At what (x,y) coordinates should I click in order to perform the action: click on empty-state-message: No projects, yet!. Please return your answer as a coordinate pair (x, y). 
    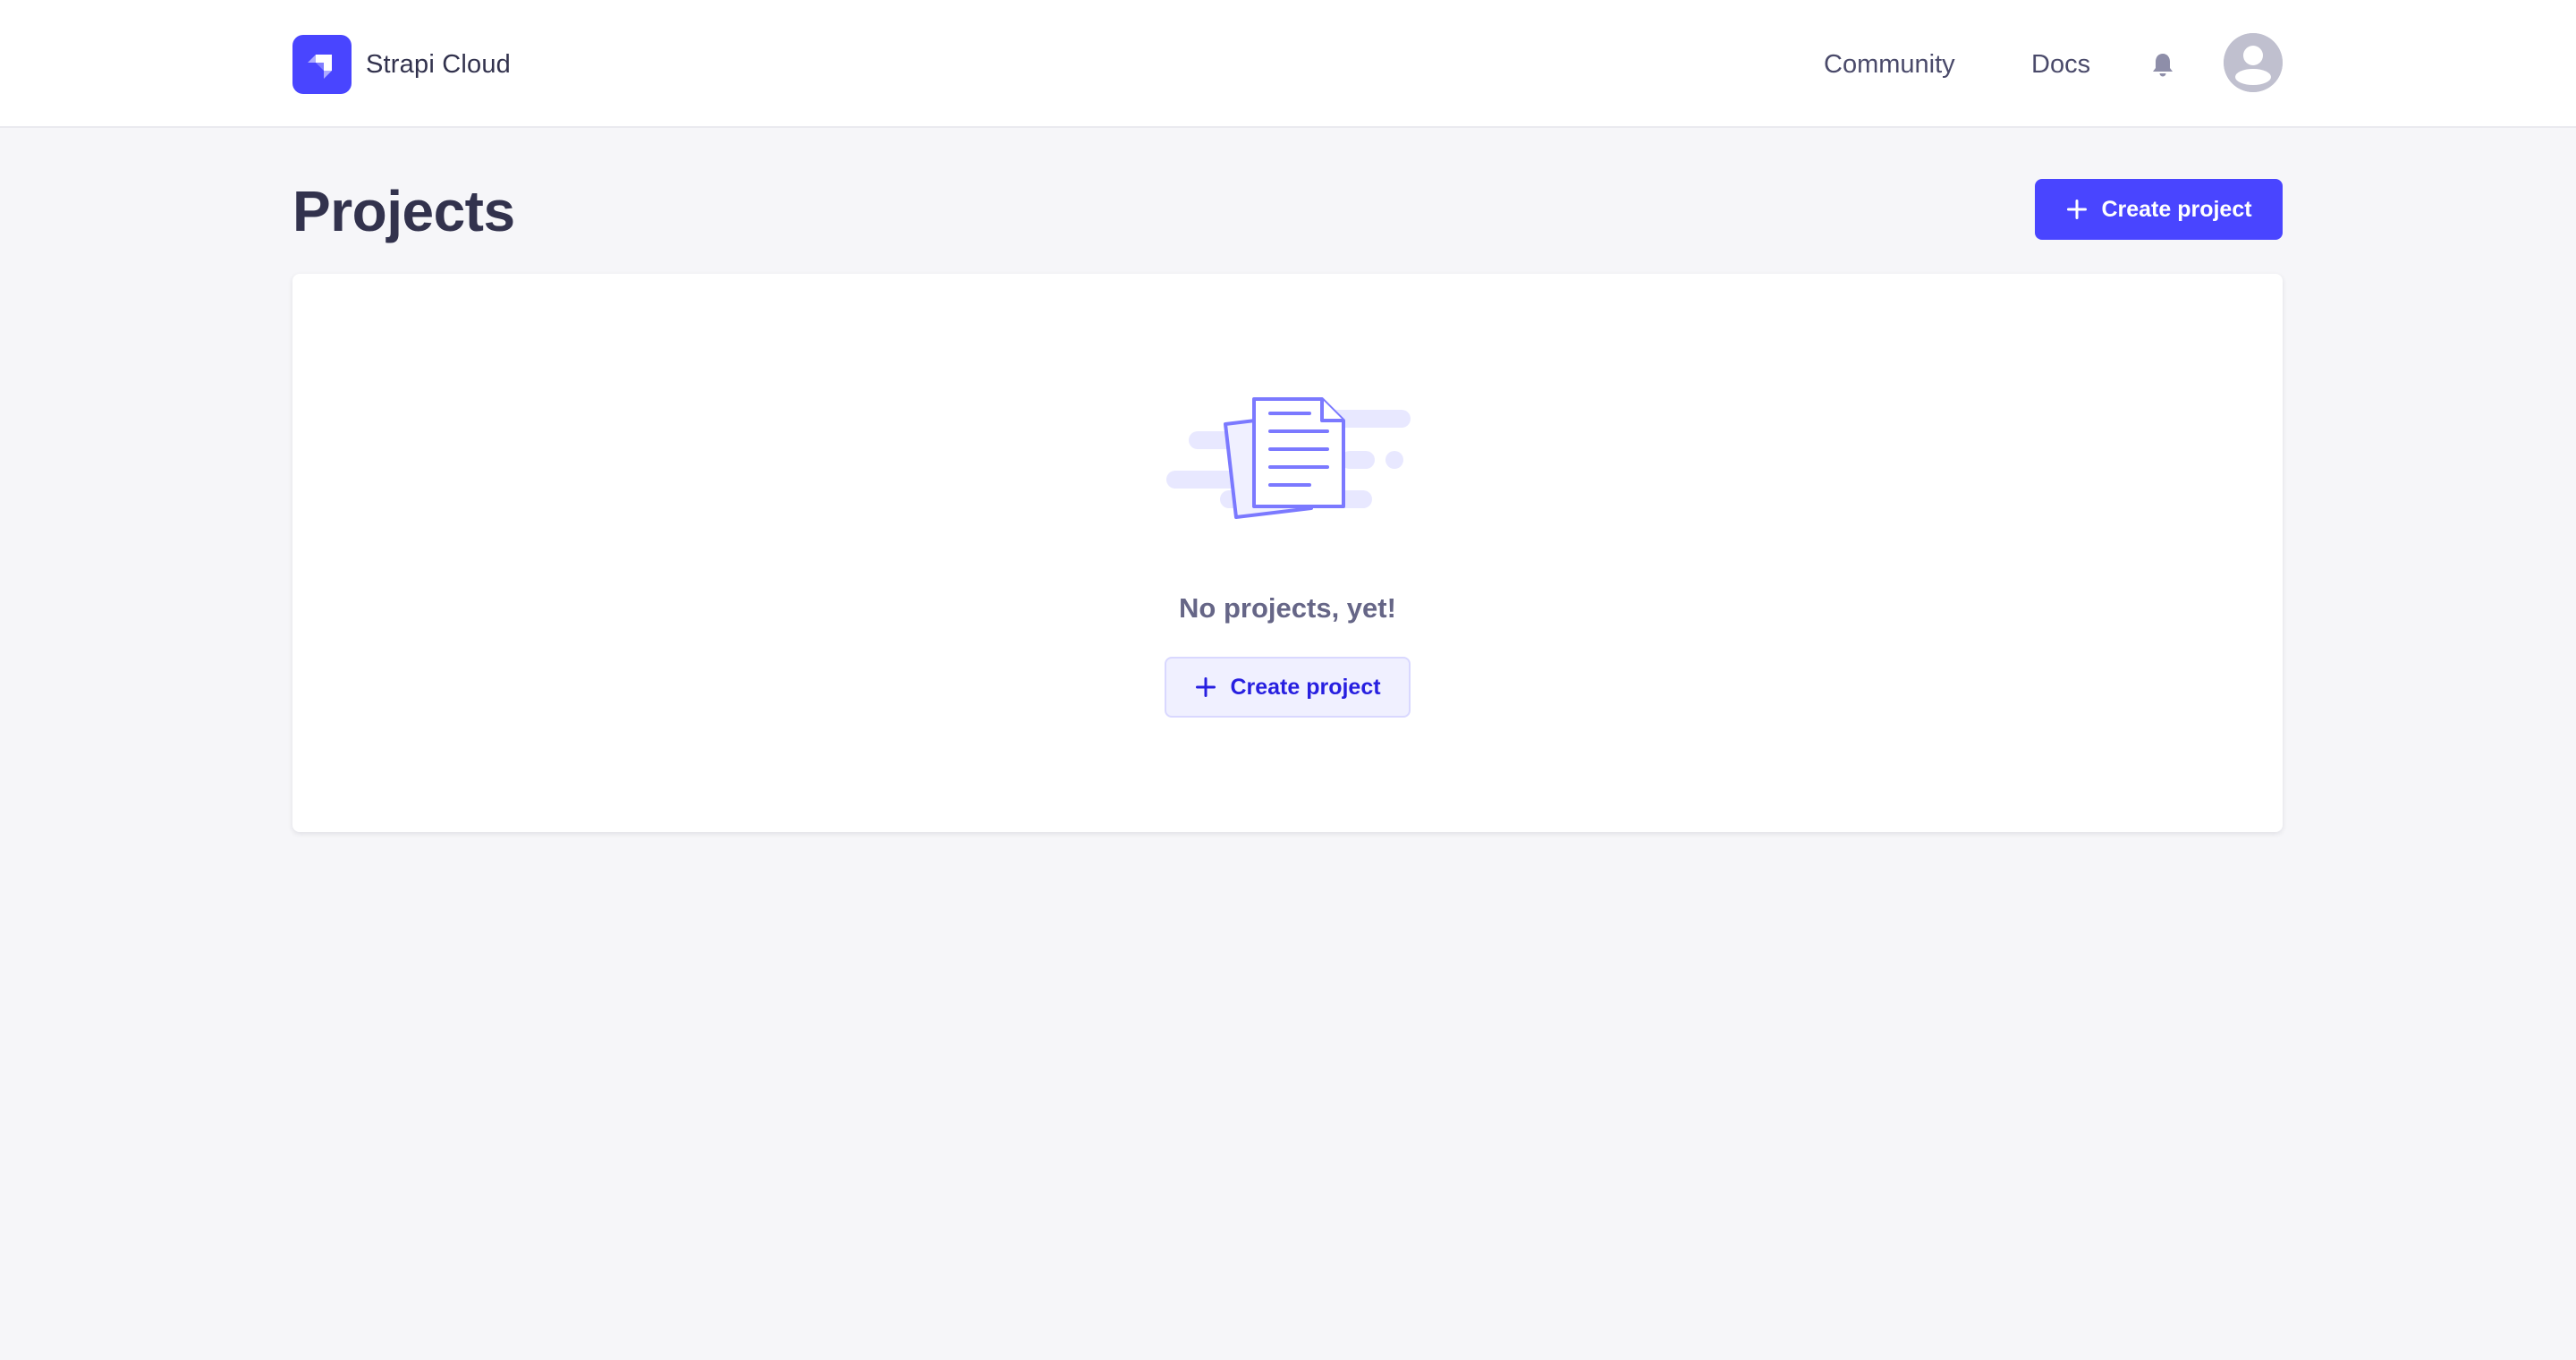
    Looking at the image, I should click on (1287, 608).